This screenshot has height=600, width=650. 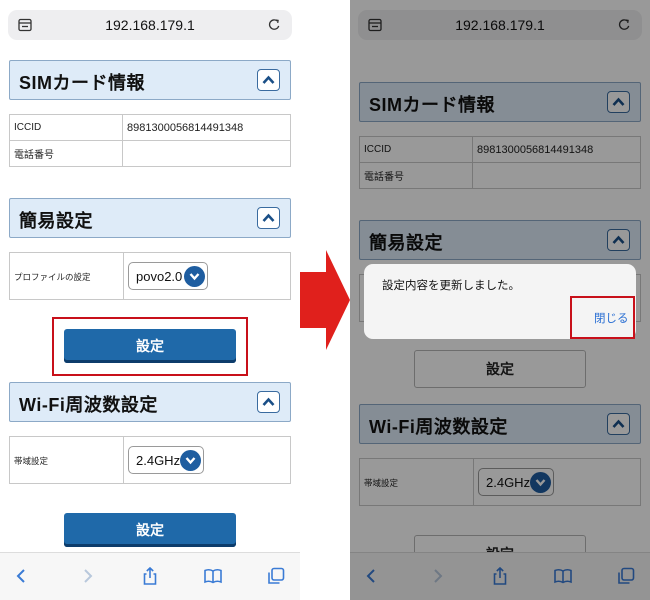 I want to click on table-row: 電話番号, so click(x=150, y=153).